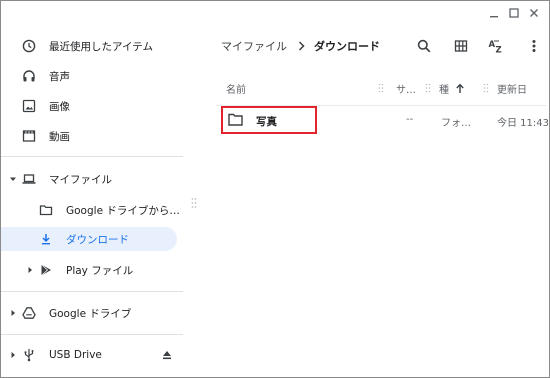 The image size is (550, 378). I want to click on download-icon, so click(46, 239).